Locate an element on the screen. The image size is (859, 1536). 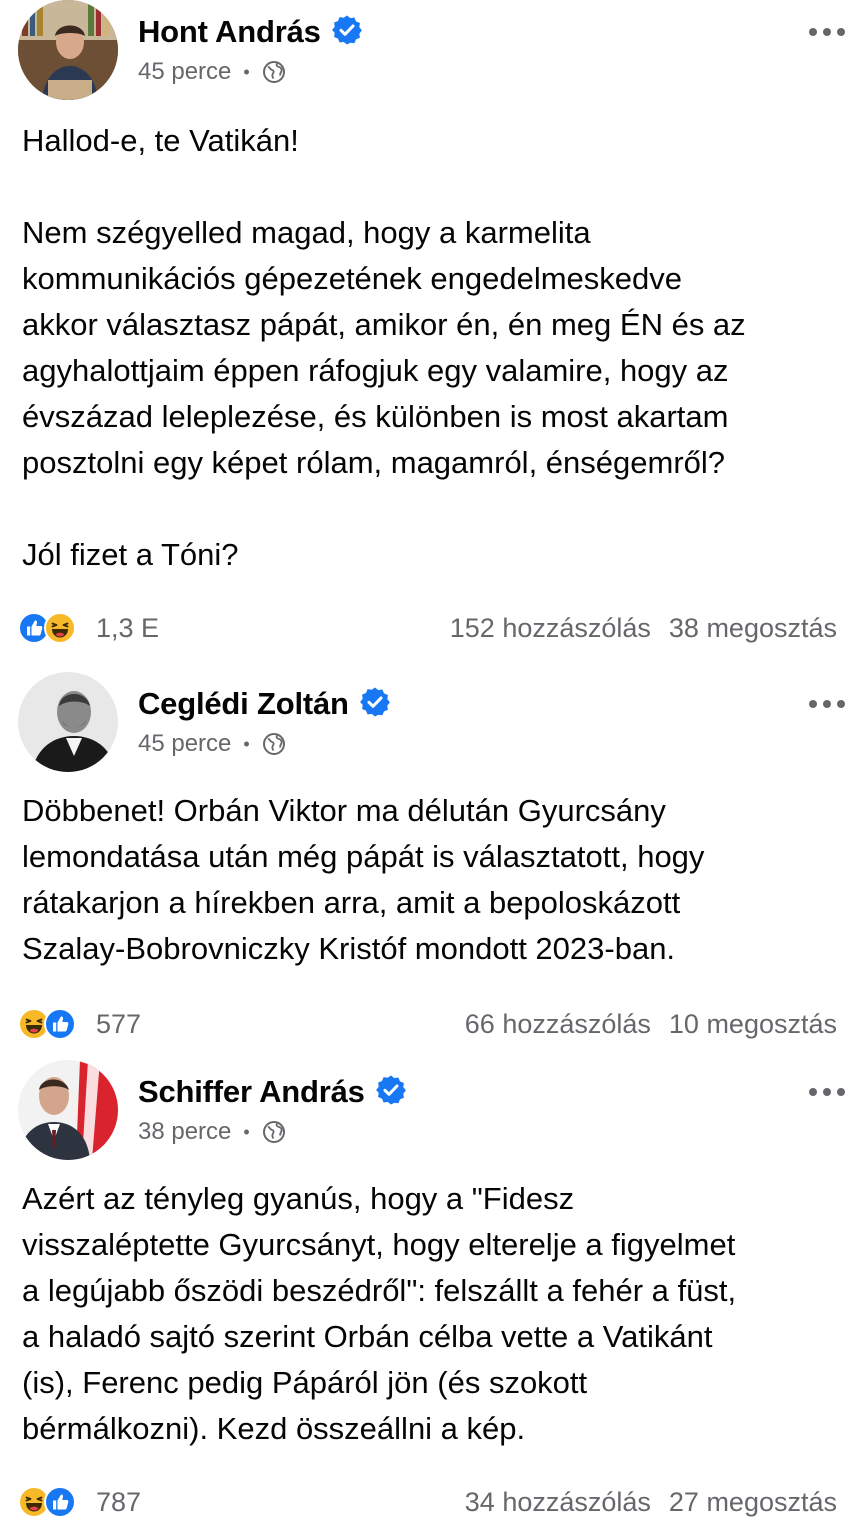
comment-count: 152 hozzászólás is located at coordinates (550, 628).